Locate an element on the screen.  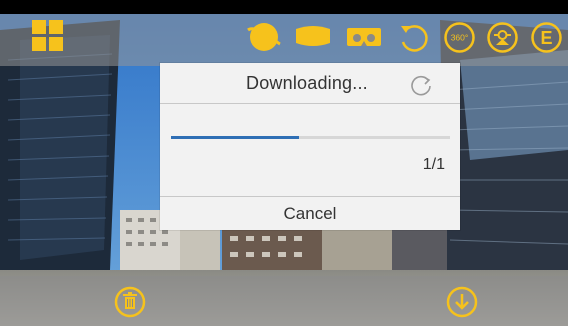
panorama-icon is located at coordinates (313, 36).